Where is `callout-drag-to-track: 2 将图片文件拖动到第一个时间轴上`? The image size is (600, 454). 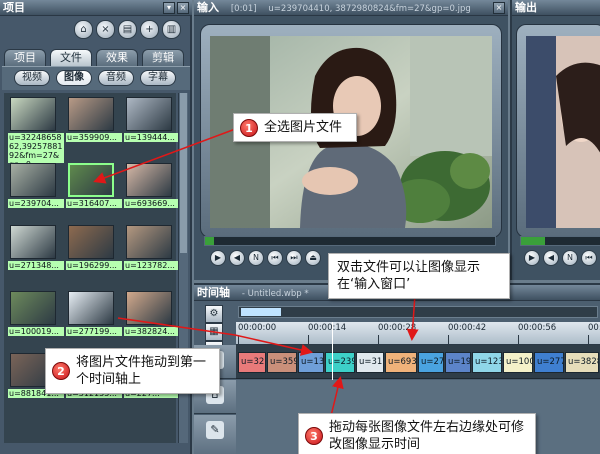 callout-drag-to-track: 2 将图片文件拖动到第一个时间轴上 is located at coordinates (132, 371).